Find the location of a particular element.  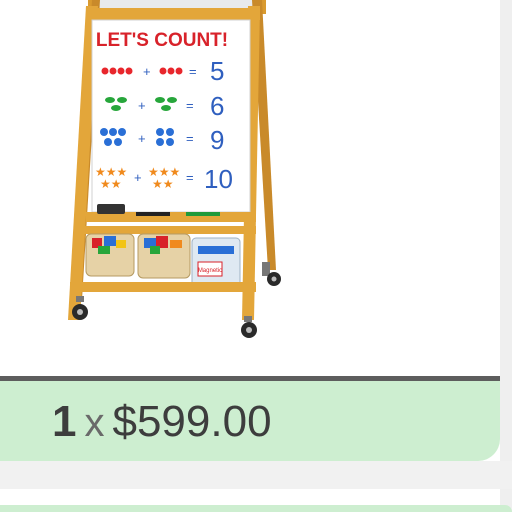

scroll-gutter is located at coordinates (506, 256).